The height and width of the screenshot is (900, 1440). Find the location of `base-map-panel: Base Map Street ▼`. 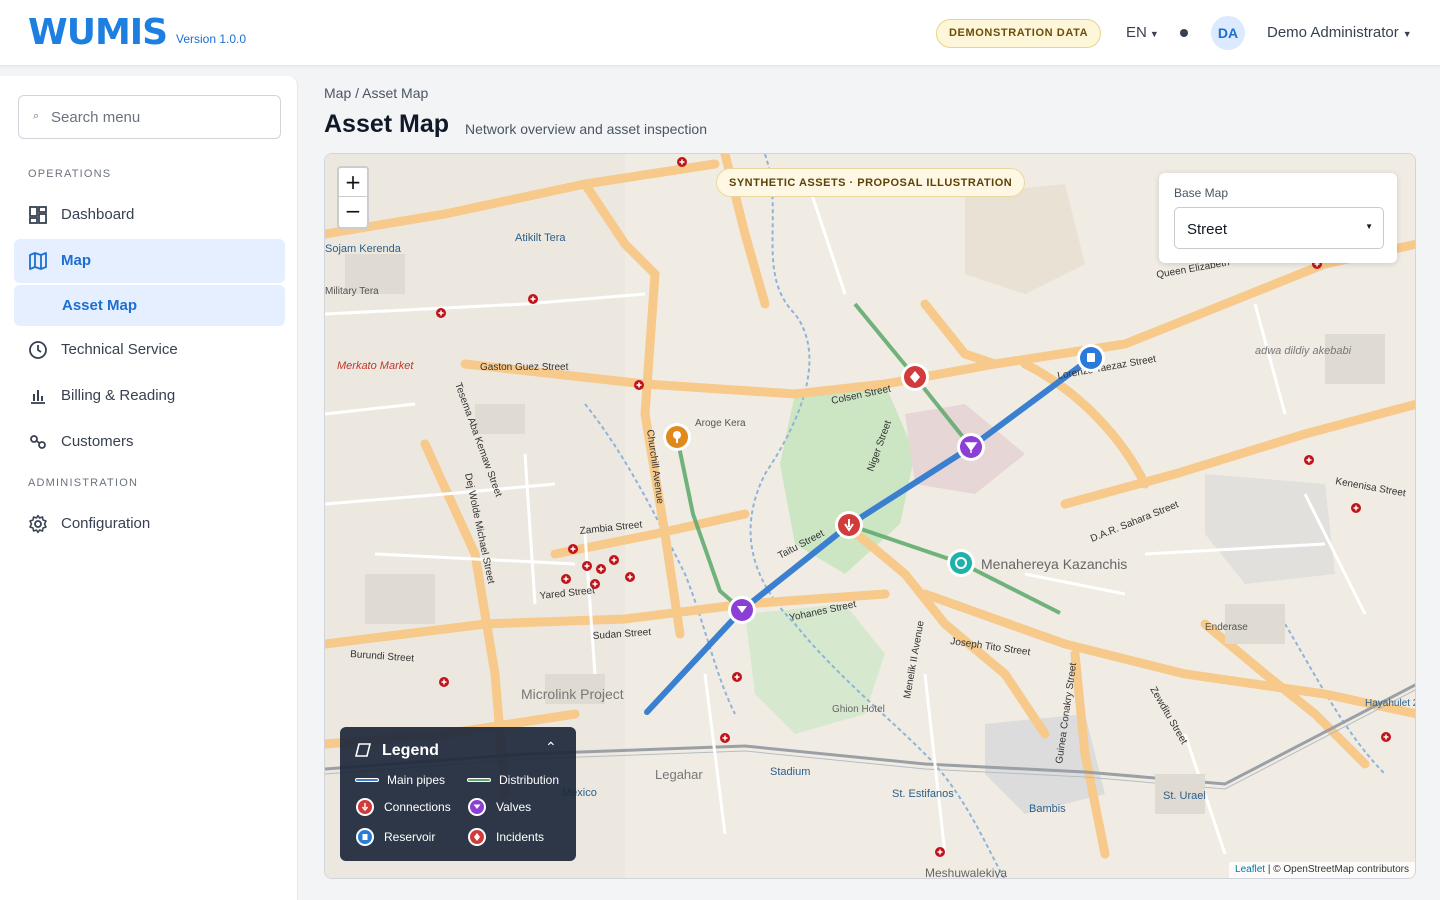

base-map-panel: Base Map Street ▼ is located at coordinates (1278, 218).